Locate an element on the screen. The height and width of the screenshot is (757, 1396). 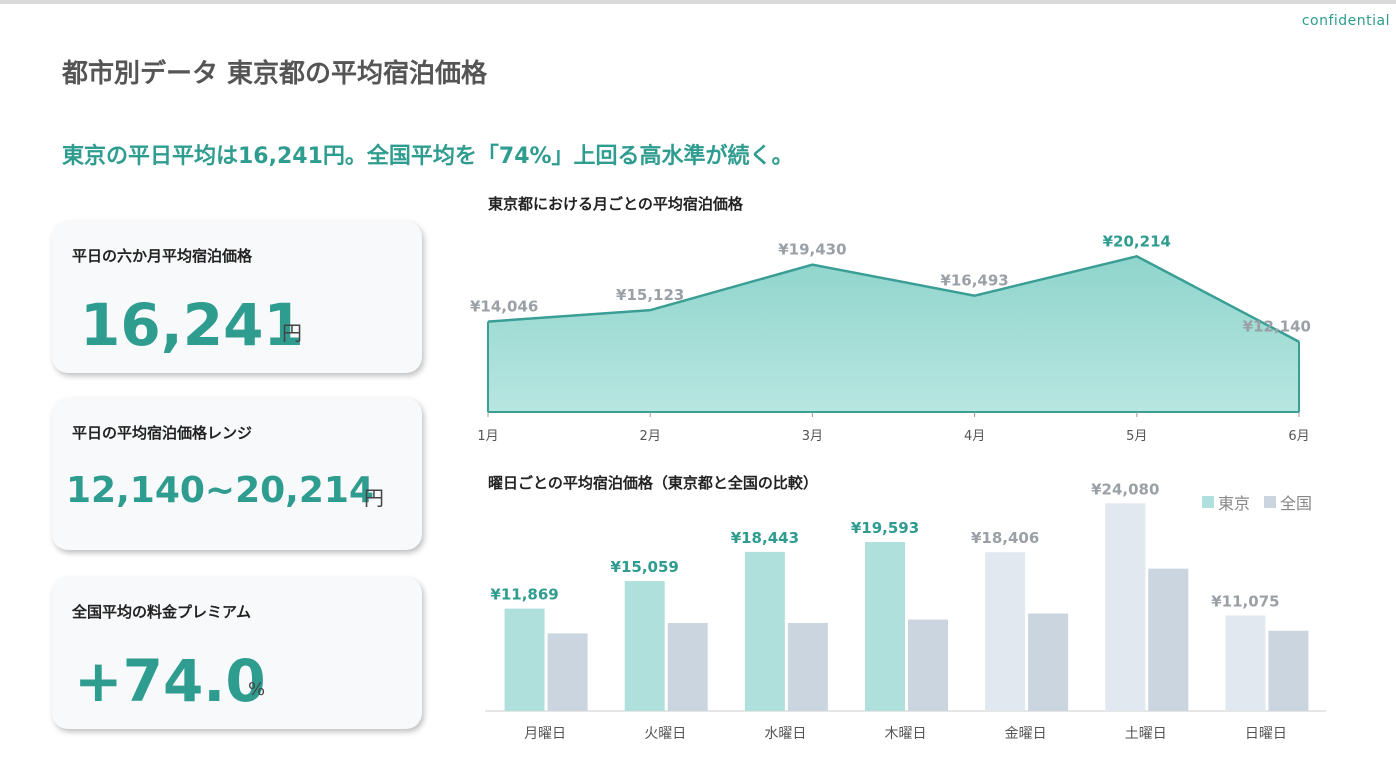
data-label: ¥15,059 is located at coordinates (645, 567).